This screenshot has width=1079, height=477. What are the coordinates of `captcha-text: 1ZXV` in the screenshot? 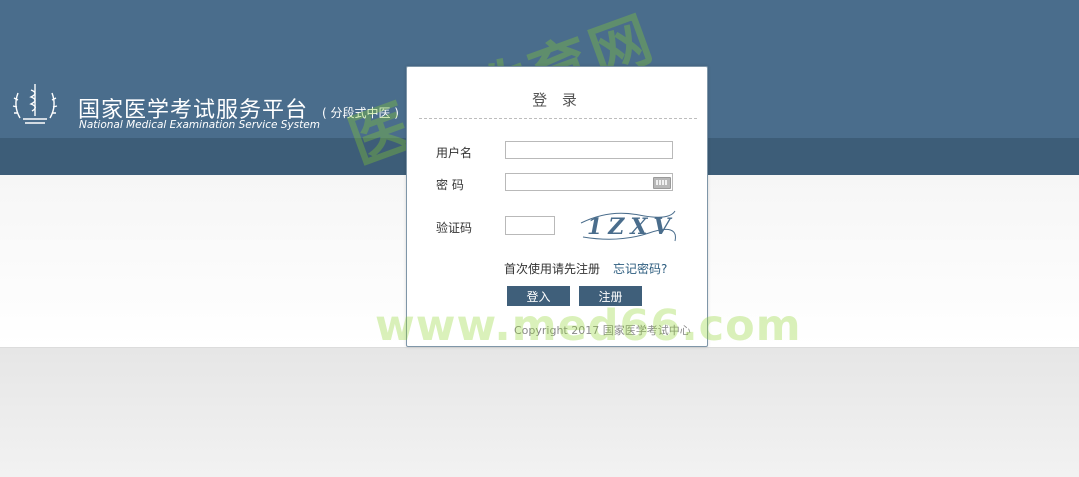 It's located at (632, 227).